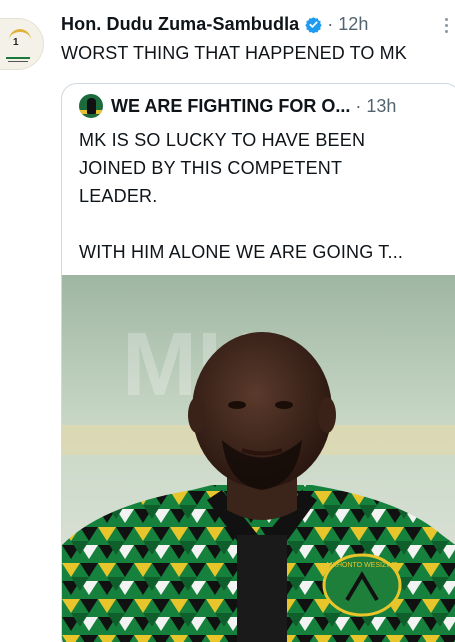  What do you see at coordinates (447, 27) in the screenshot?
I see `more-options-icon` at bounding box center [447, 27].